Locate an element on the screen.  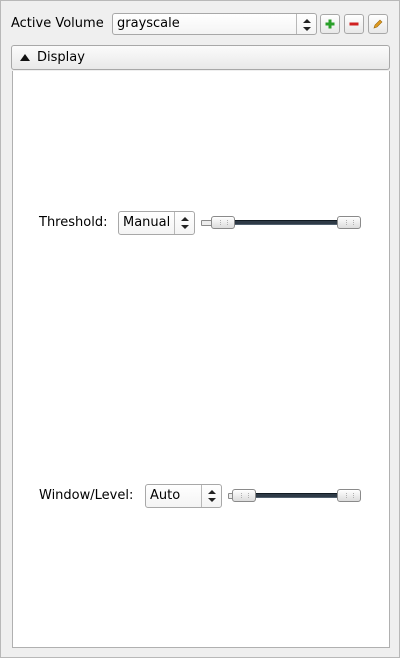
pencil-icon is located at coordinates (378, 24).